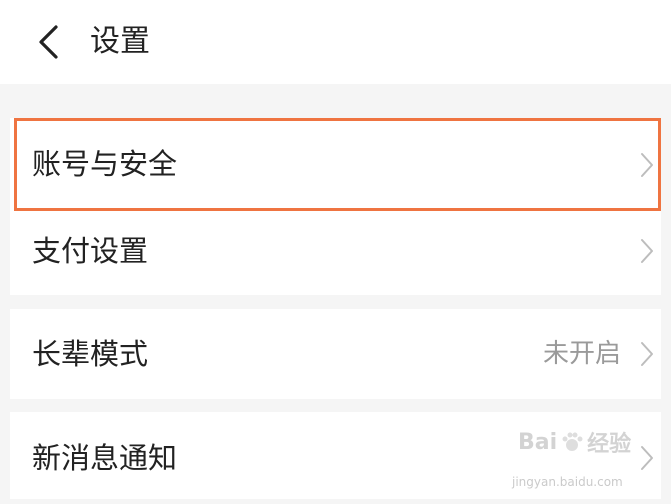 The image size is (671, 504). What do you see at coordinates (581, 354) in the screenshot?
I see `row-status-value: 未开启` at bounding box center [581, 354].